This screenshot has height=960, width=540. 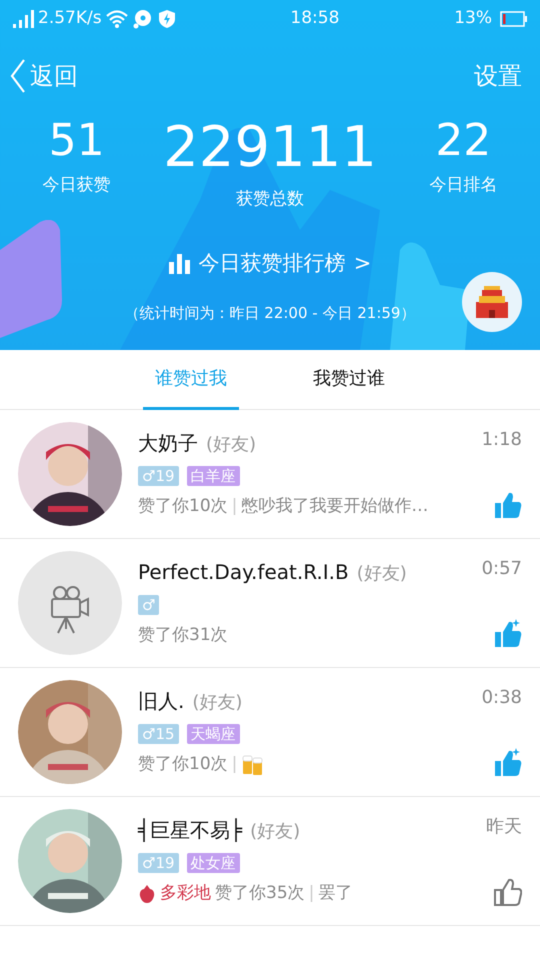 What do you see at coordinates (143, 19) in the screenshot?
I see `disc-icon` at bounding box center [143, 19].